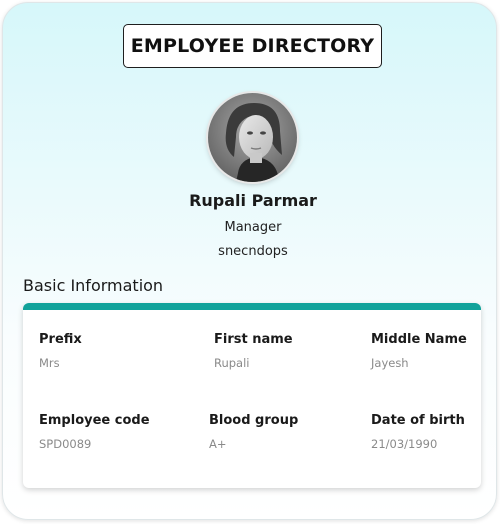 The height and width of the screenshot is (524, 500). I want to click on field-blood-group: Blood group A+, so click(253, 432).